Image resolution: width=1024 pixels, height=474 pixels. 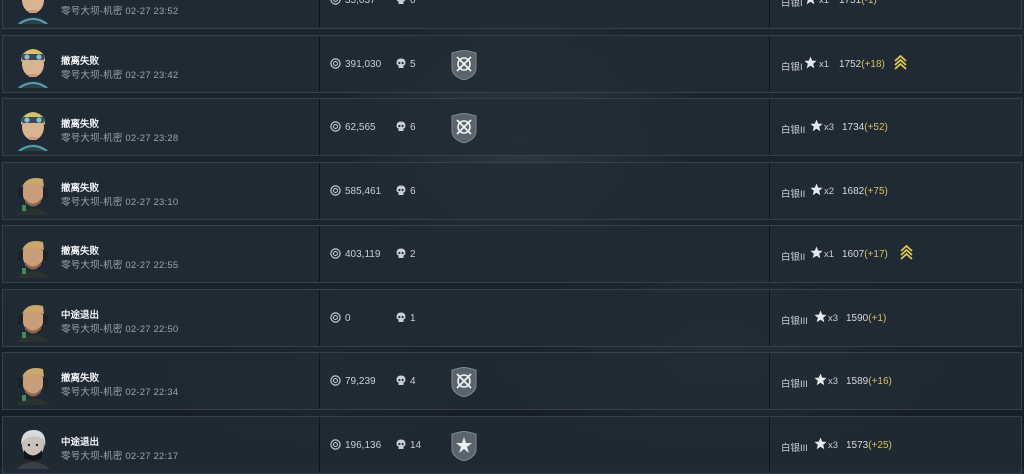 I want to click on score-value: 1590, so click(x=857, y=318).